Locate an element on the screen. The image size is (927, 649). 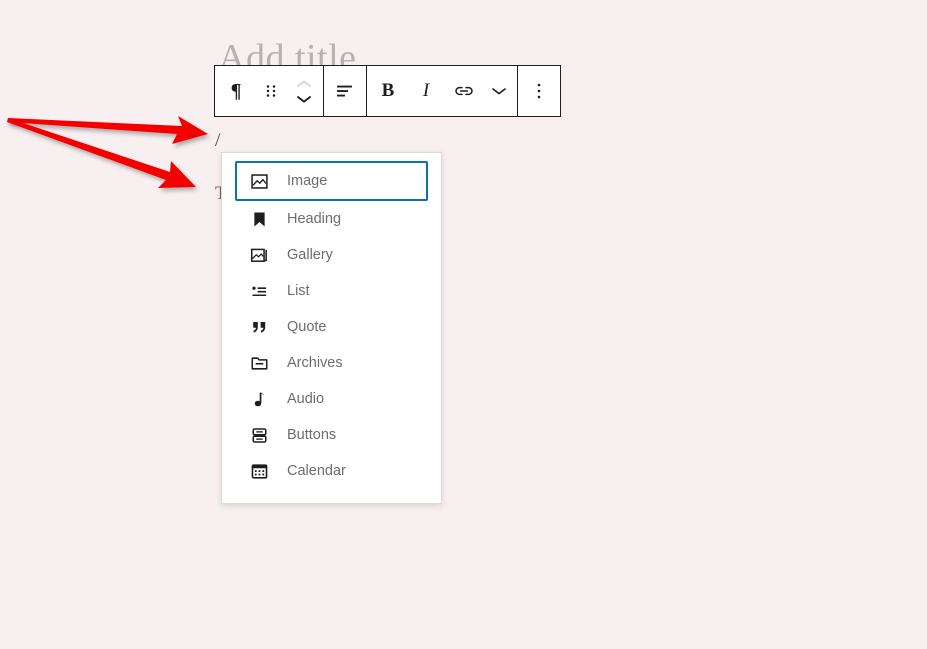
buttons-icon is located at coordinates (259, 435).